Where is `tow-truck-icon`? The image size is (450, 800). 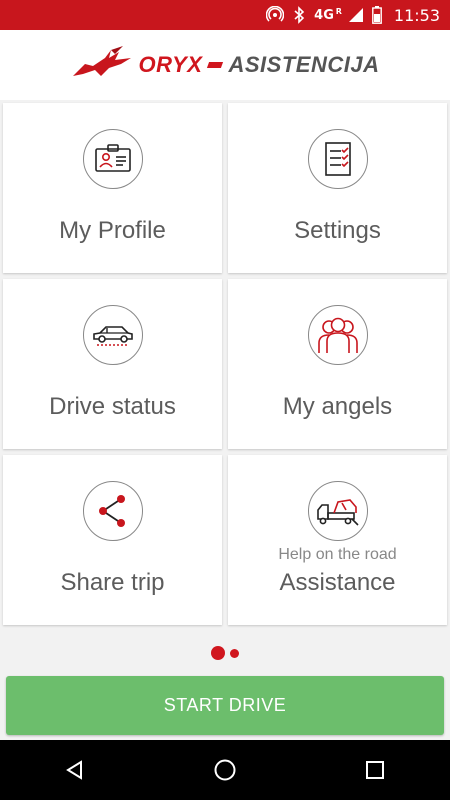
tow-truck-icon is located at coordinates (337, 511).